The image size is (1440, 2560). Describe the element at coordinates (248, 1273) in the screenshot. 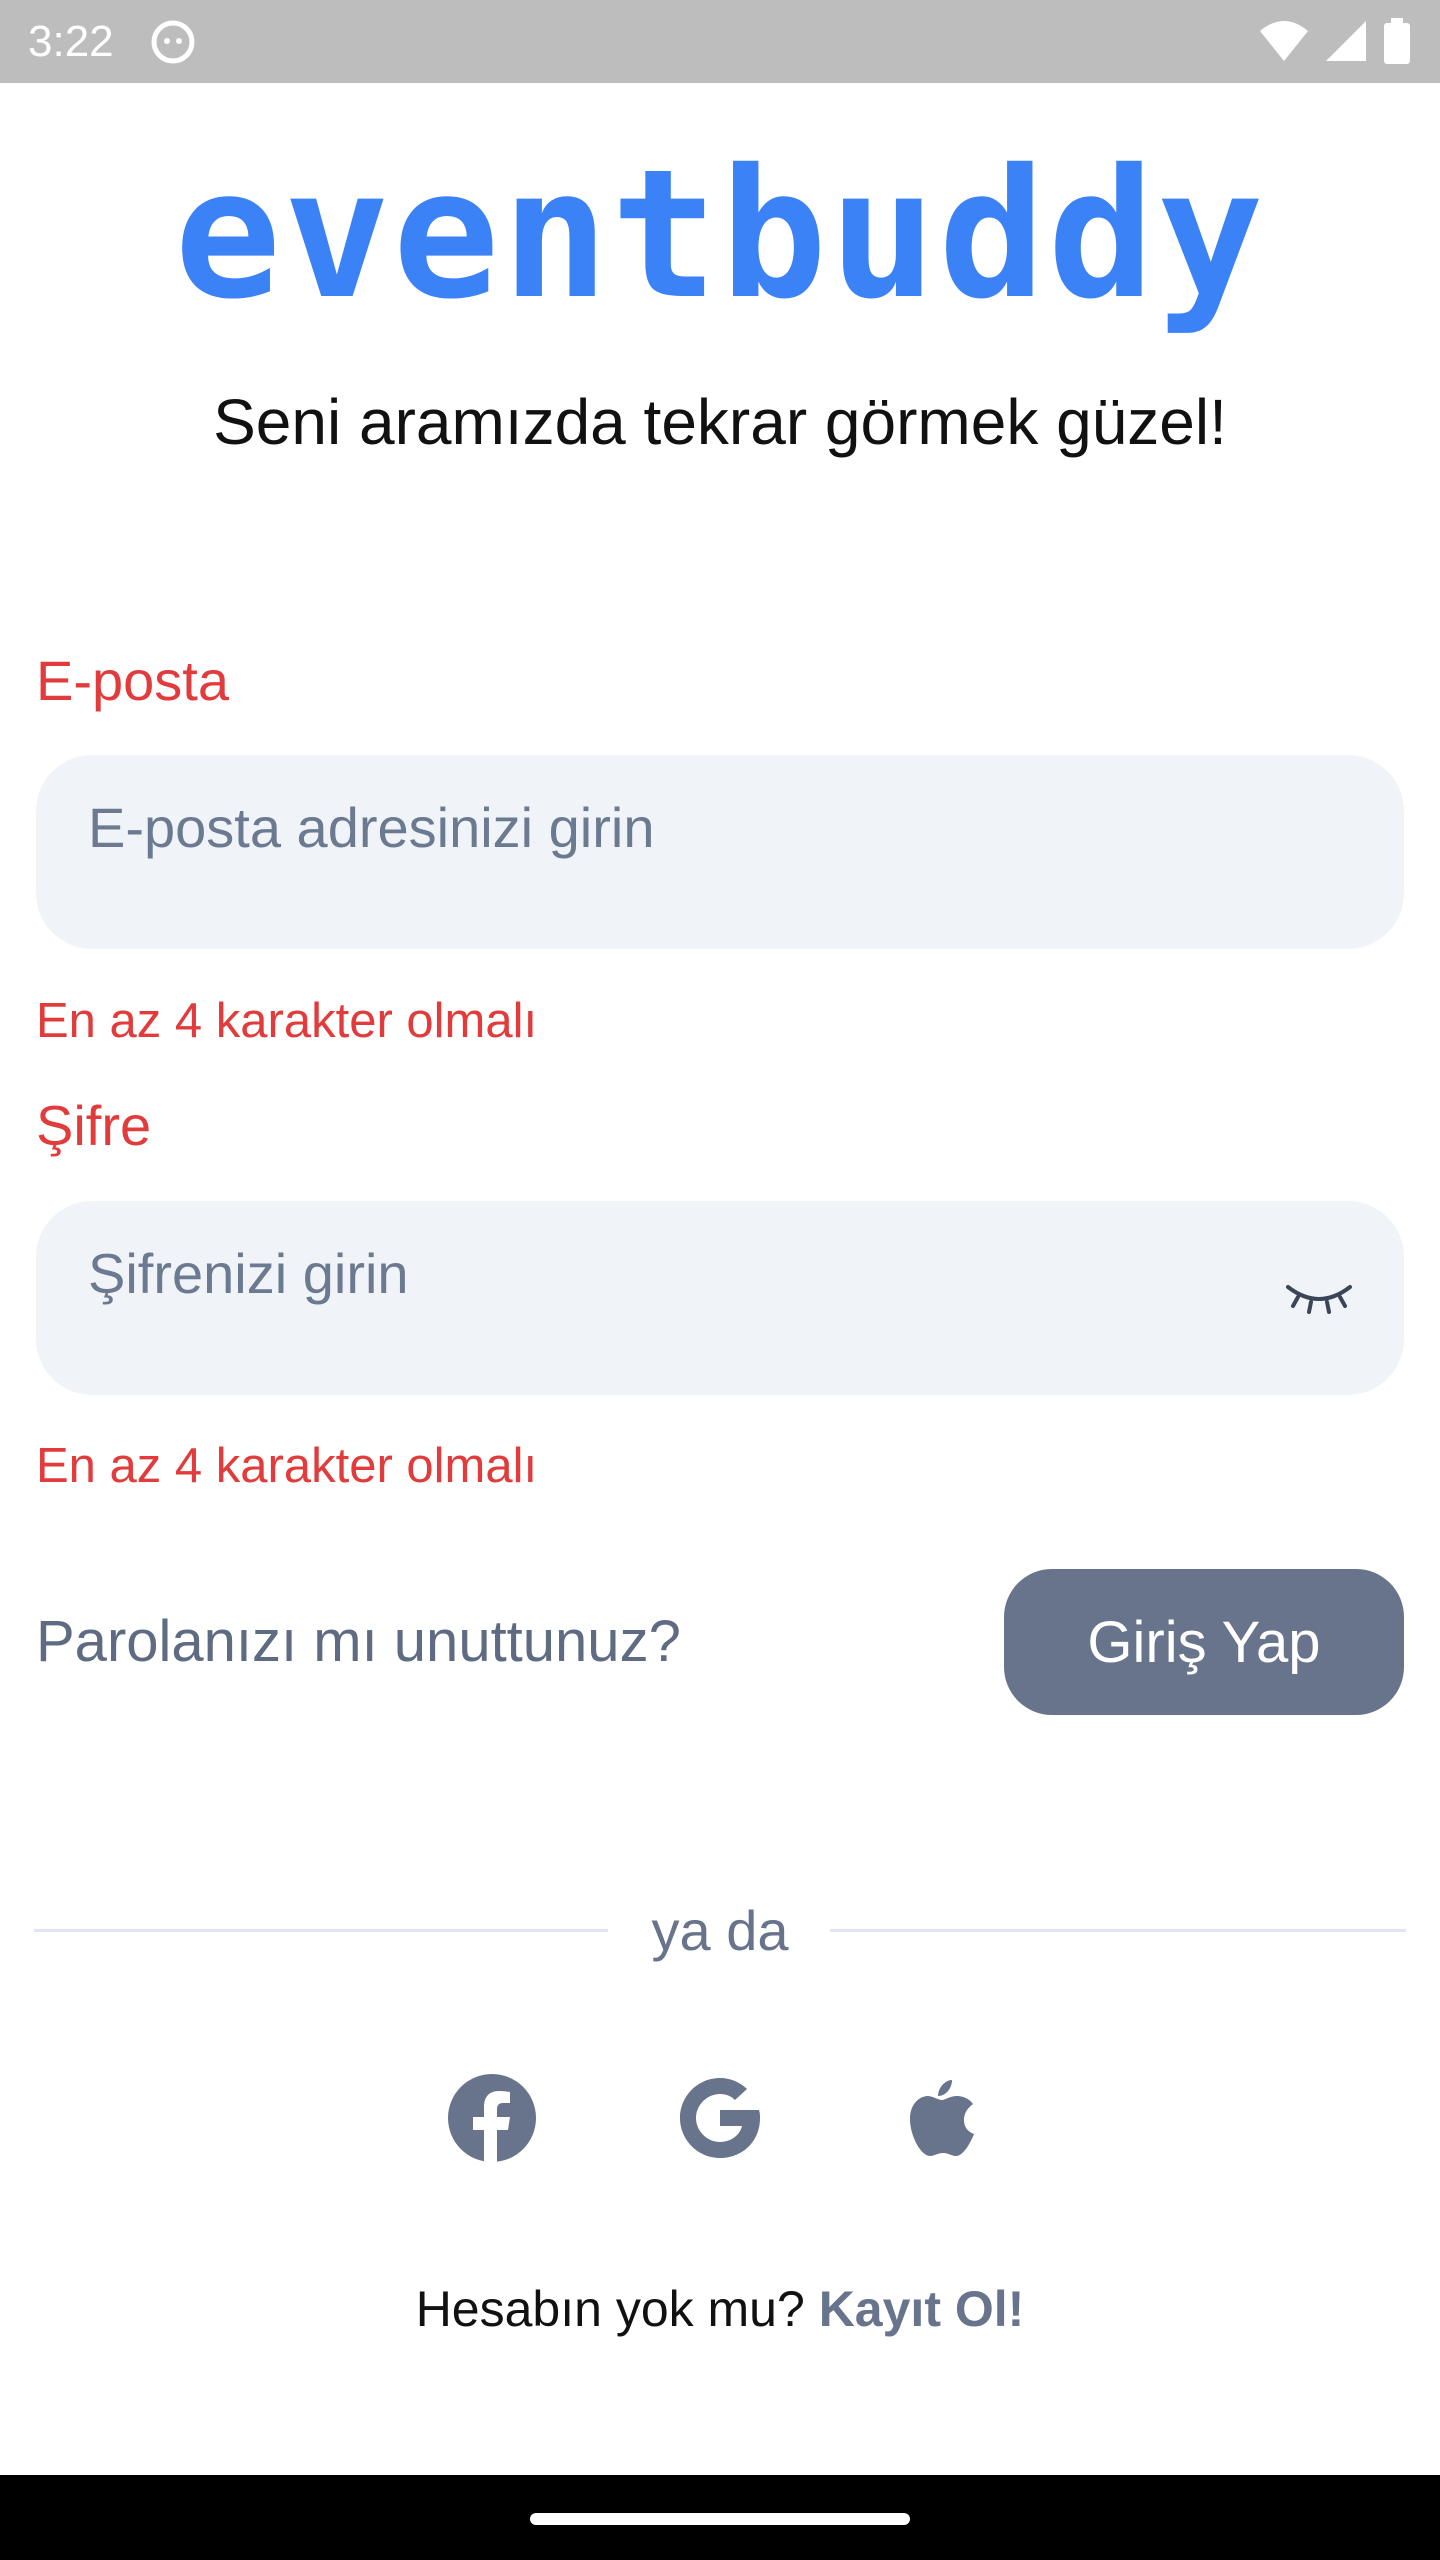

I see `password-placeholder: Şifrenizi girin` at that location.